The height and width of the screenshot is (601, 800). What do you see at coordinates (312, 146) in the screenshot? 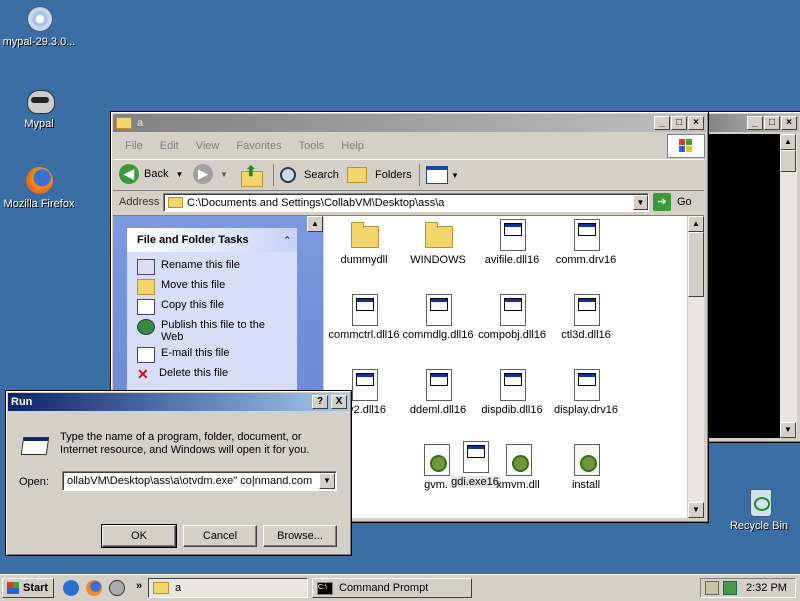
I see `menu-tools: Tools` at bounding box center [312, 146].